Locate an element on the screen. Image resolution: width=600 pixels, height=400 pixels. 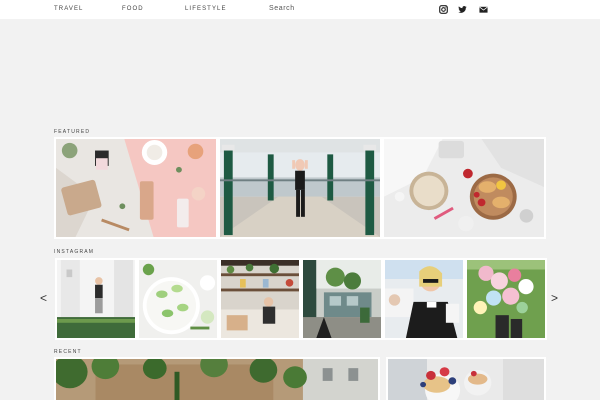
recent-post-dessert is located at coordinates (466, 378).